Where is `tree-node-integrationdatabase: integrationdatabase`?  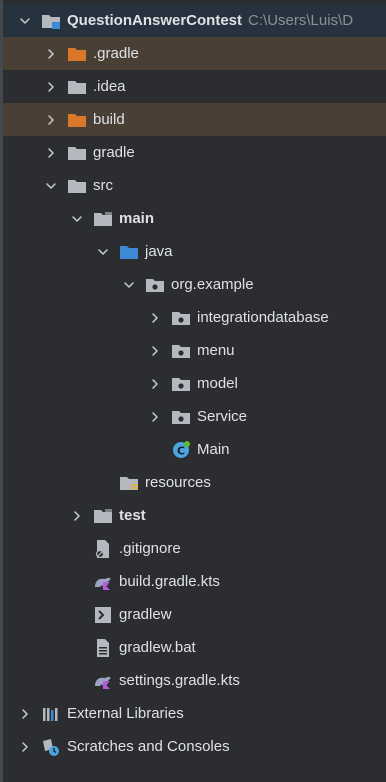 tree-node-integrationdatabase: integrationdatabase is located at coordinates (194, 317).